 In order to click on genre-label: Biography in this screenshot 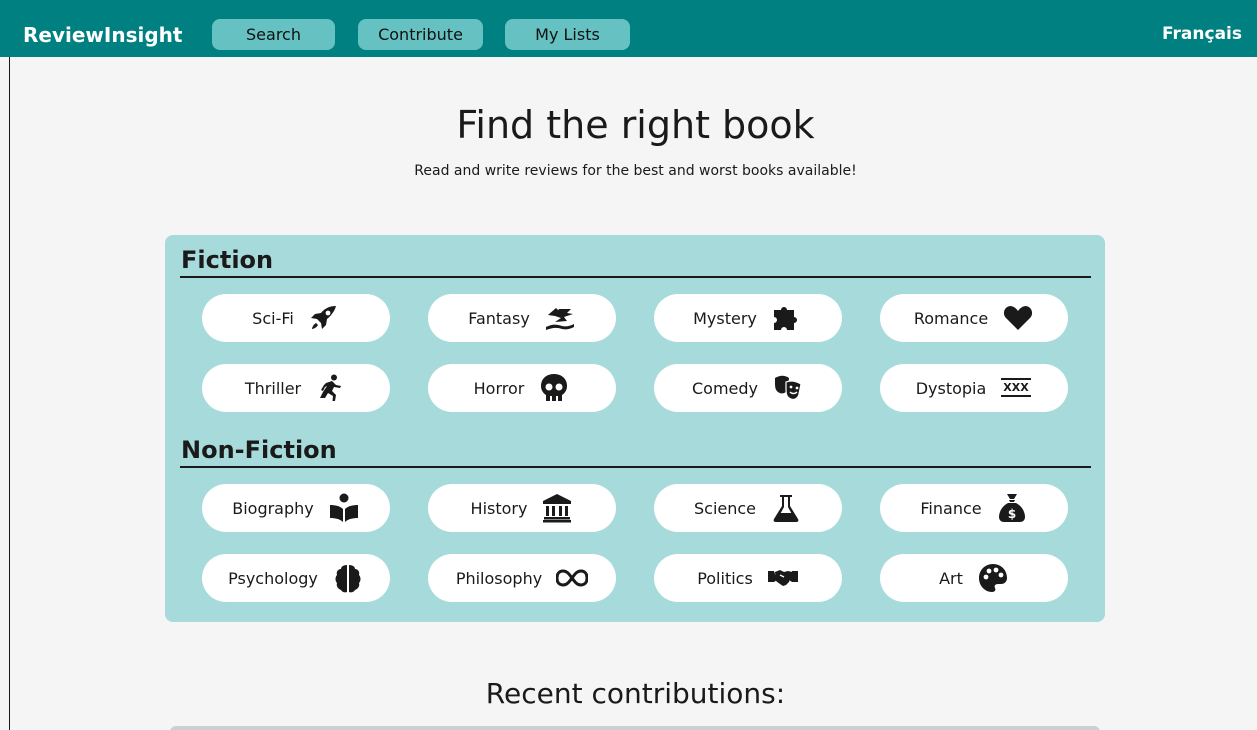, I will do `click(273, 508)`.